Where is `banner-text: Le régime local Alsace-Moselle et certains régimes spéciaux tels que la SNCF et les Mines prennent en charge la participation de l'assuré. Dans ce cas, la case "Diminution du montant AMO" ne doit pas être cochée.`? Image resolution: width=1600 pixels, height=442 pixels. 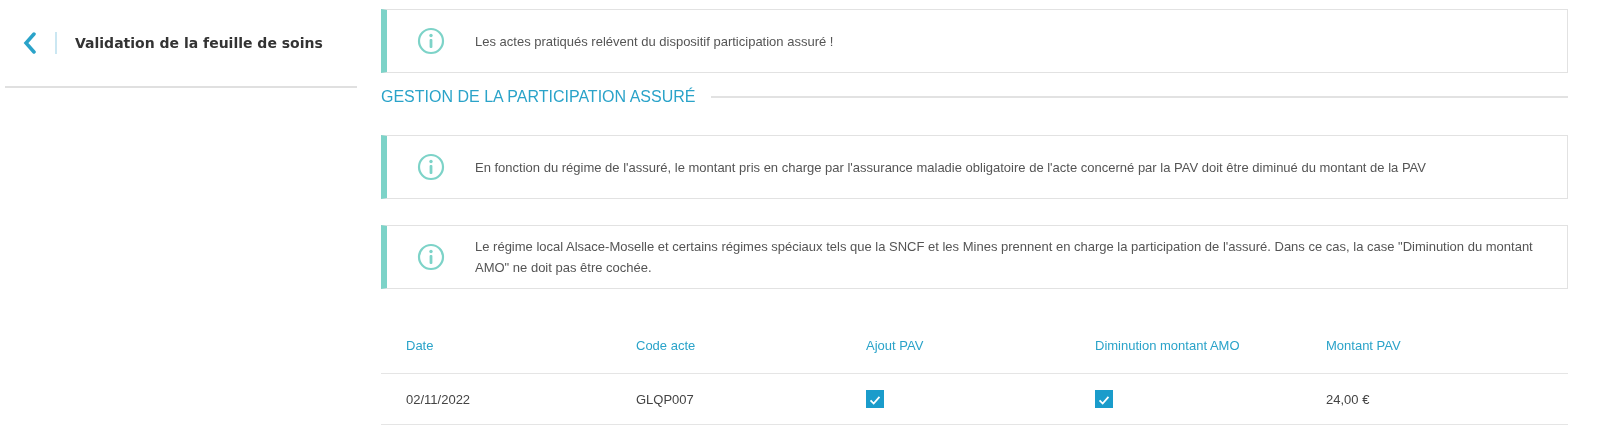
banner-text: Le régime local Alsace-Moselle et certains régimes spéciaux tels que la SNCF et les Mines prennent en charge la participation de l'assuré. Dans ce cas, la case "Diminution du montant AMO" ne doit pas être cochée. is located at coordinates (1004, 257).